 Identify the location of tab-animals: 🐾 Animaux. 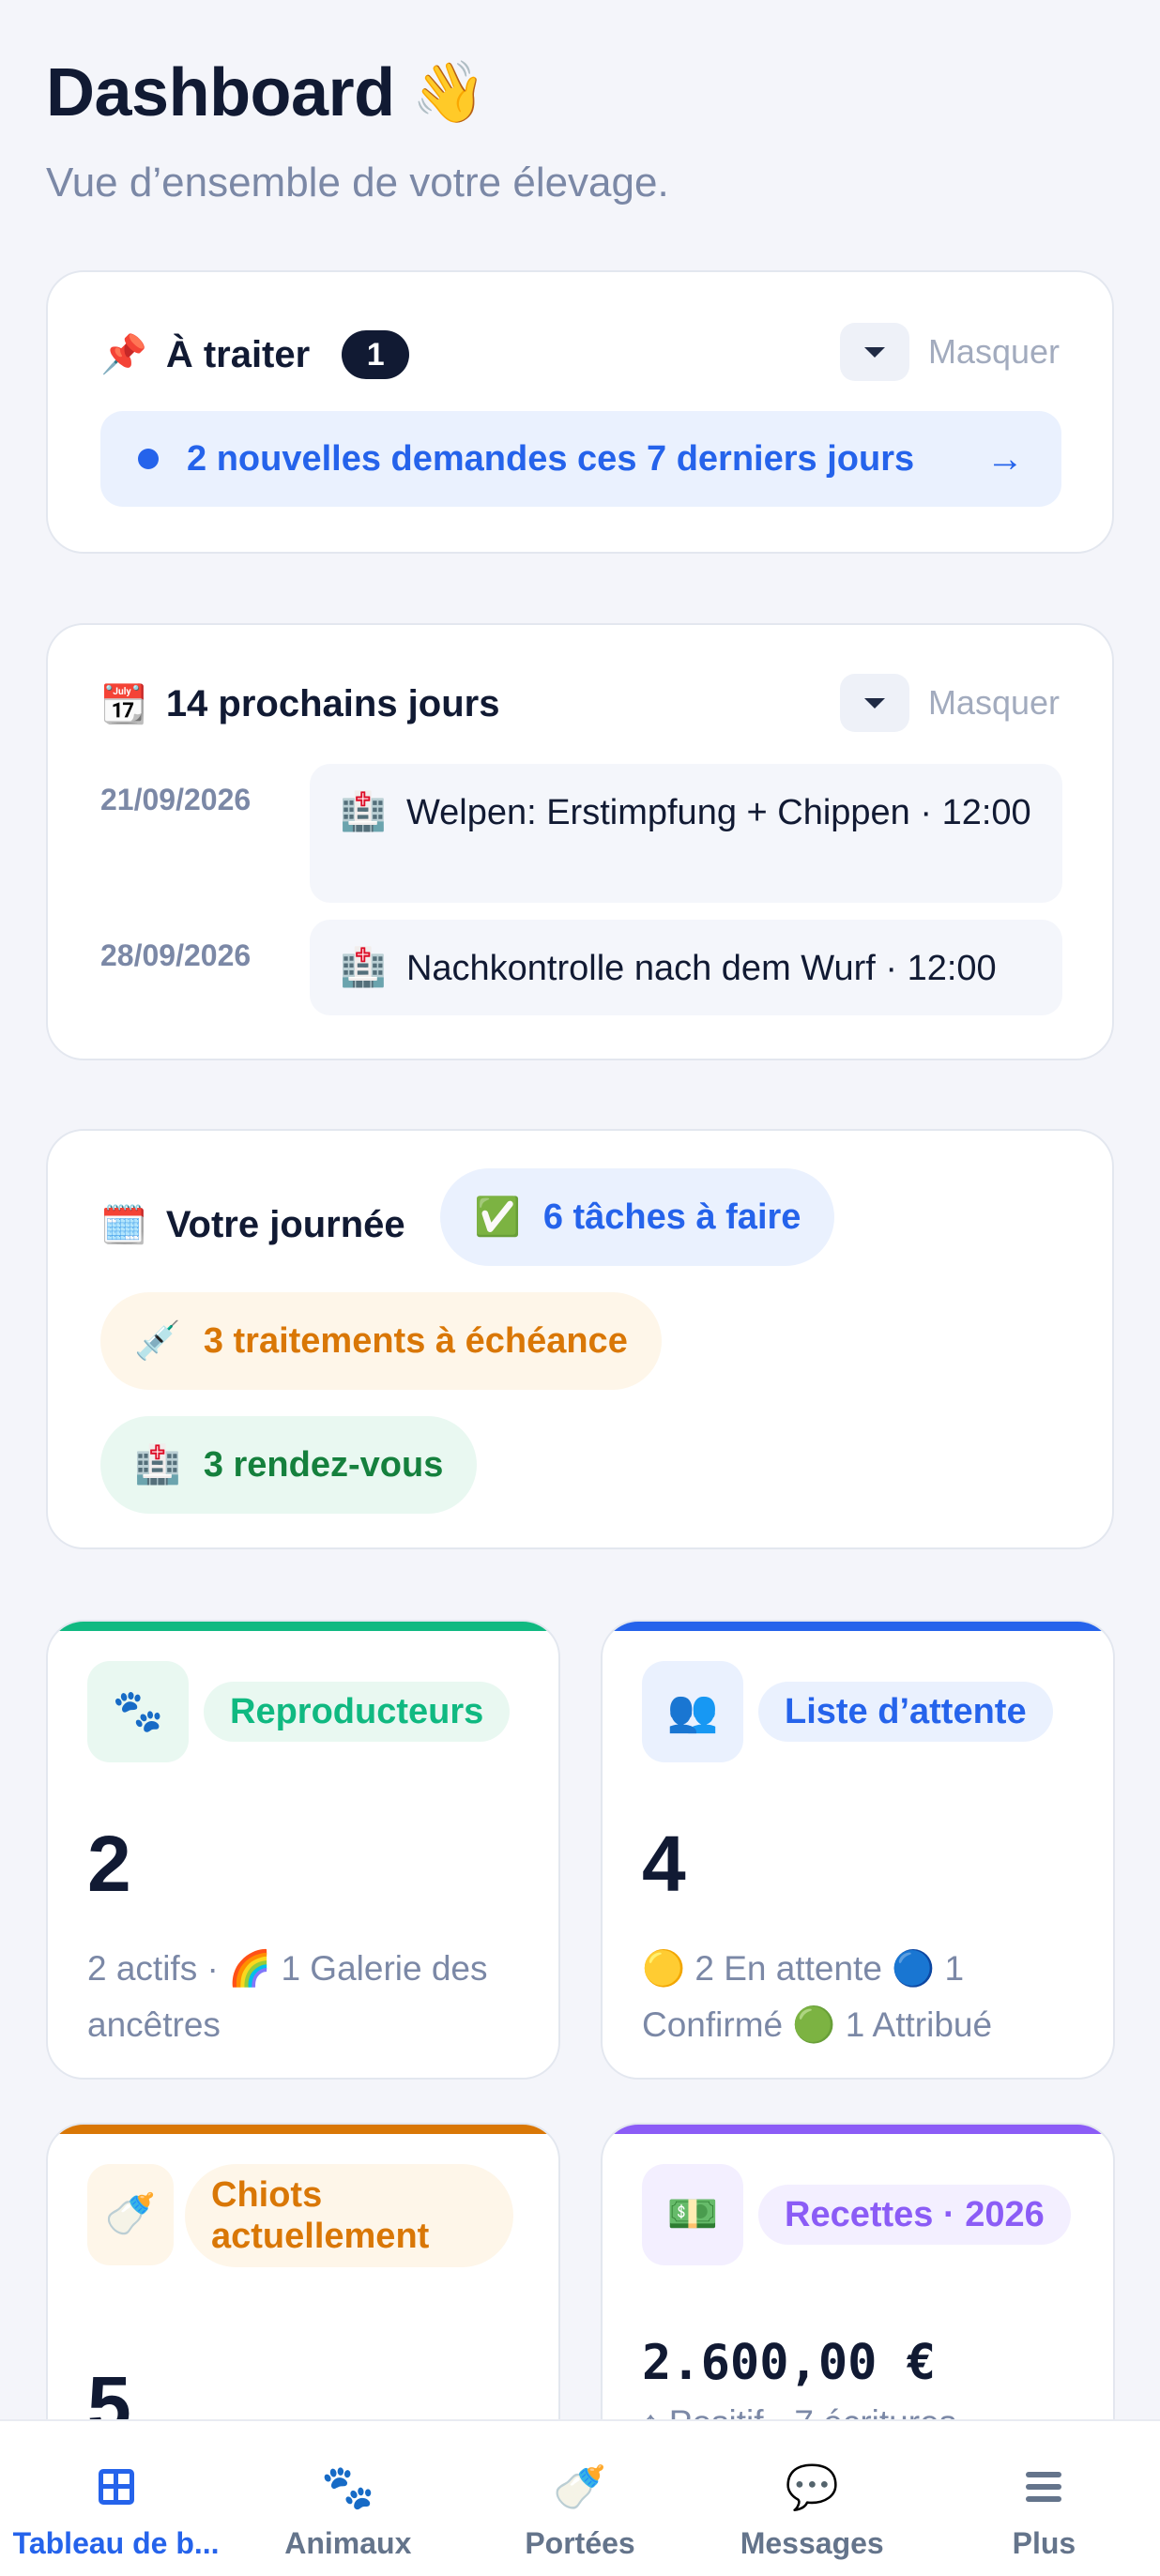
(348, 2498).